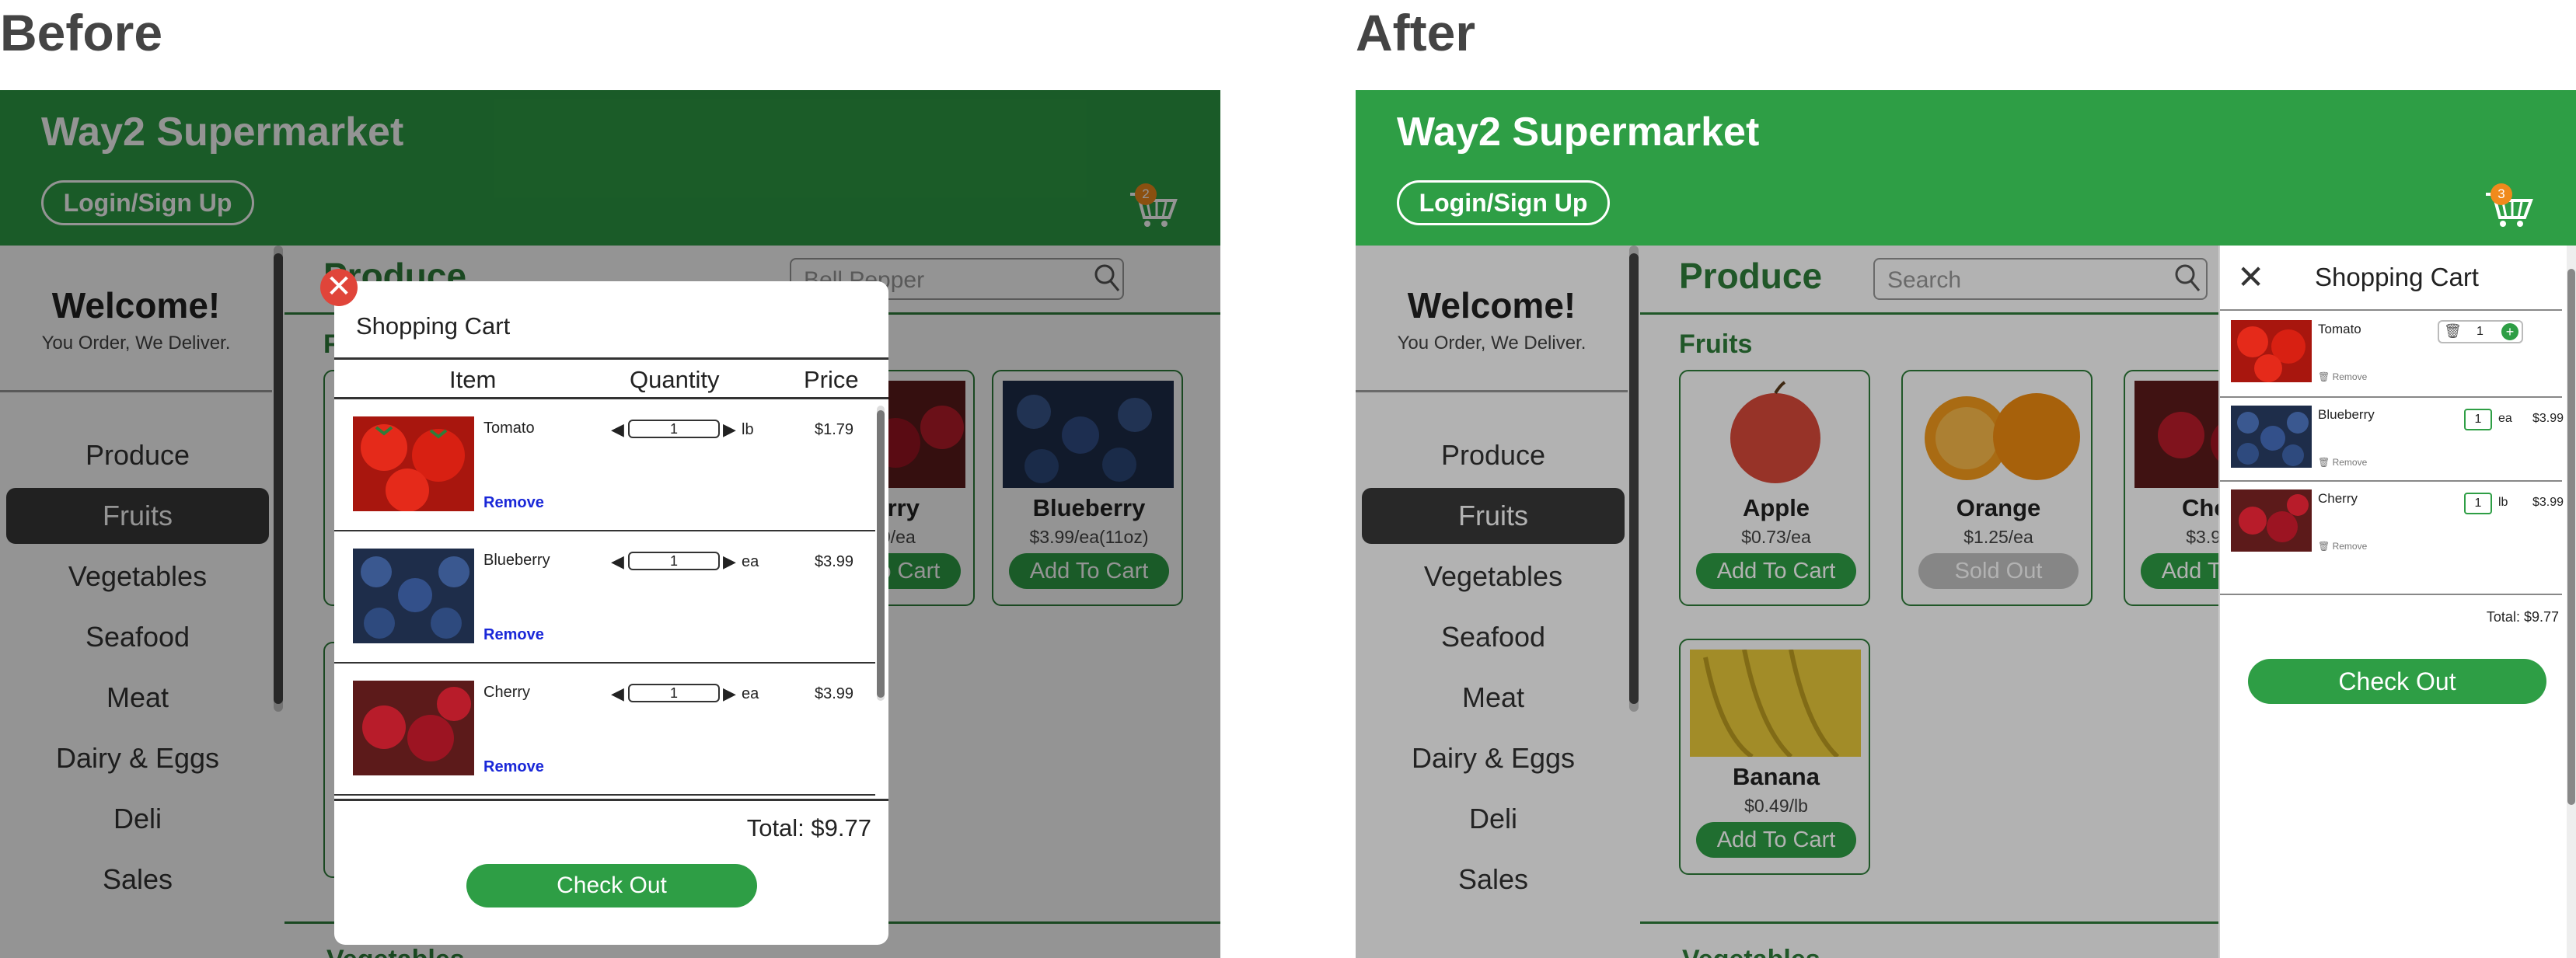  Describe the element at coordinates (2501, 194) in the screenshot. I see `cart-count-badge: 3` at that location.